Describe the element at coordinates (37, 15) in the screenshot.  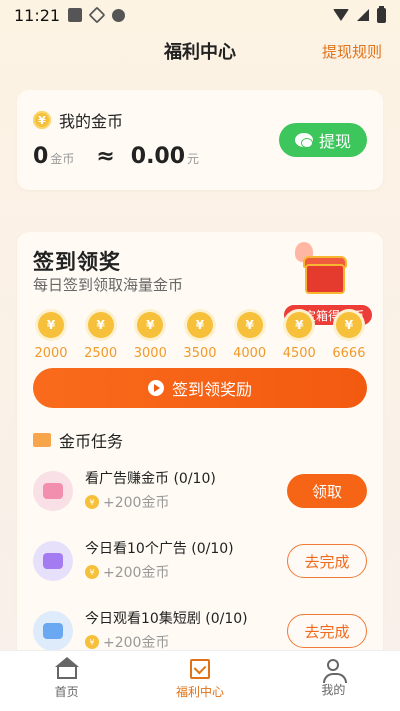
I see `status-time: 11:21` at that location.